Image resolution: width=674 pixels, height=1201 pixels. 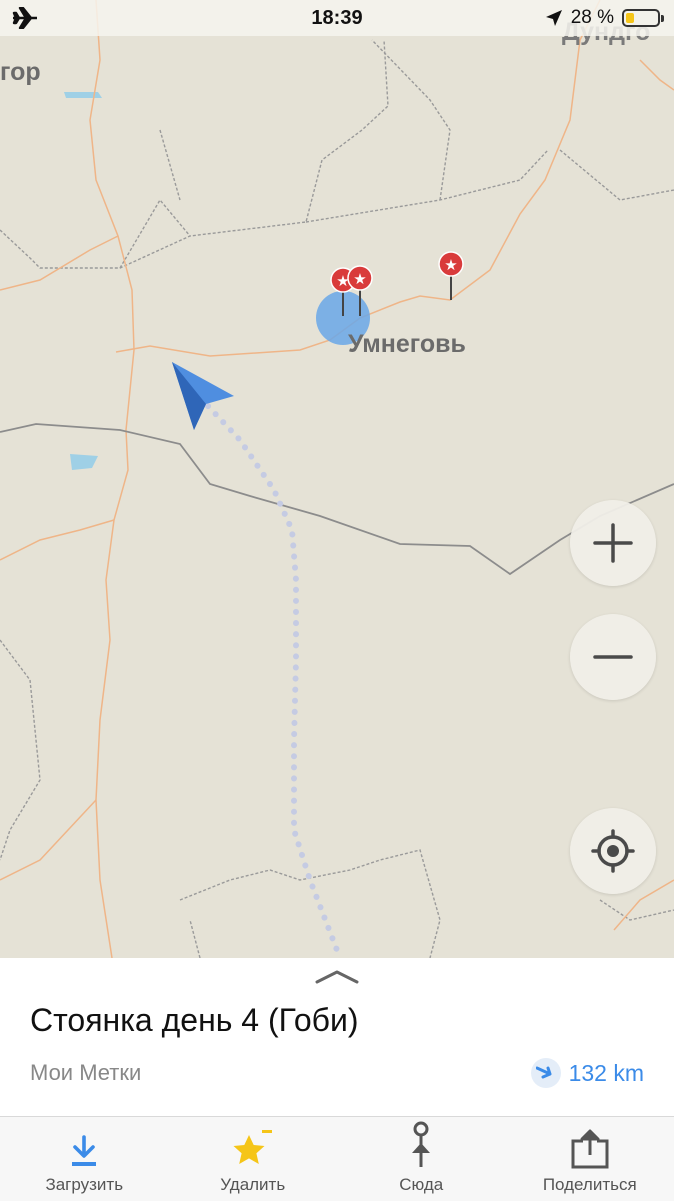 What do you see at coordinates (194, 1020) in the screenshot?
I see `place-title: Стоянка день 4 (Гоби)` at bounding box center [194, 1020].